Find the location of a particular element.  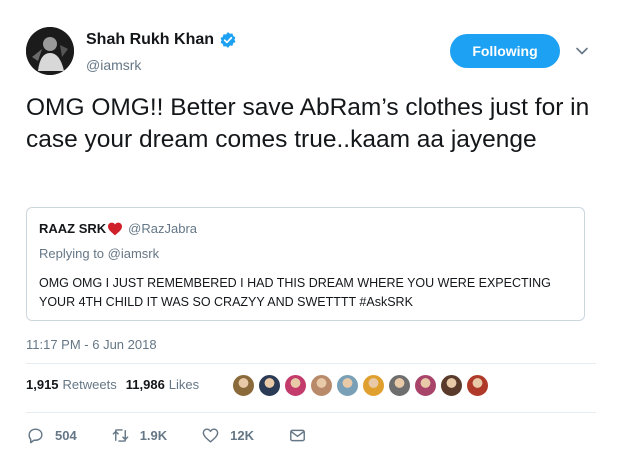

likes-label: Likes is located at coordinates (184, 384).